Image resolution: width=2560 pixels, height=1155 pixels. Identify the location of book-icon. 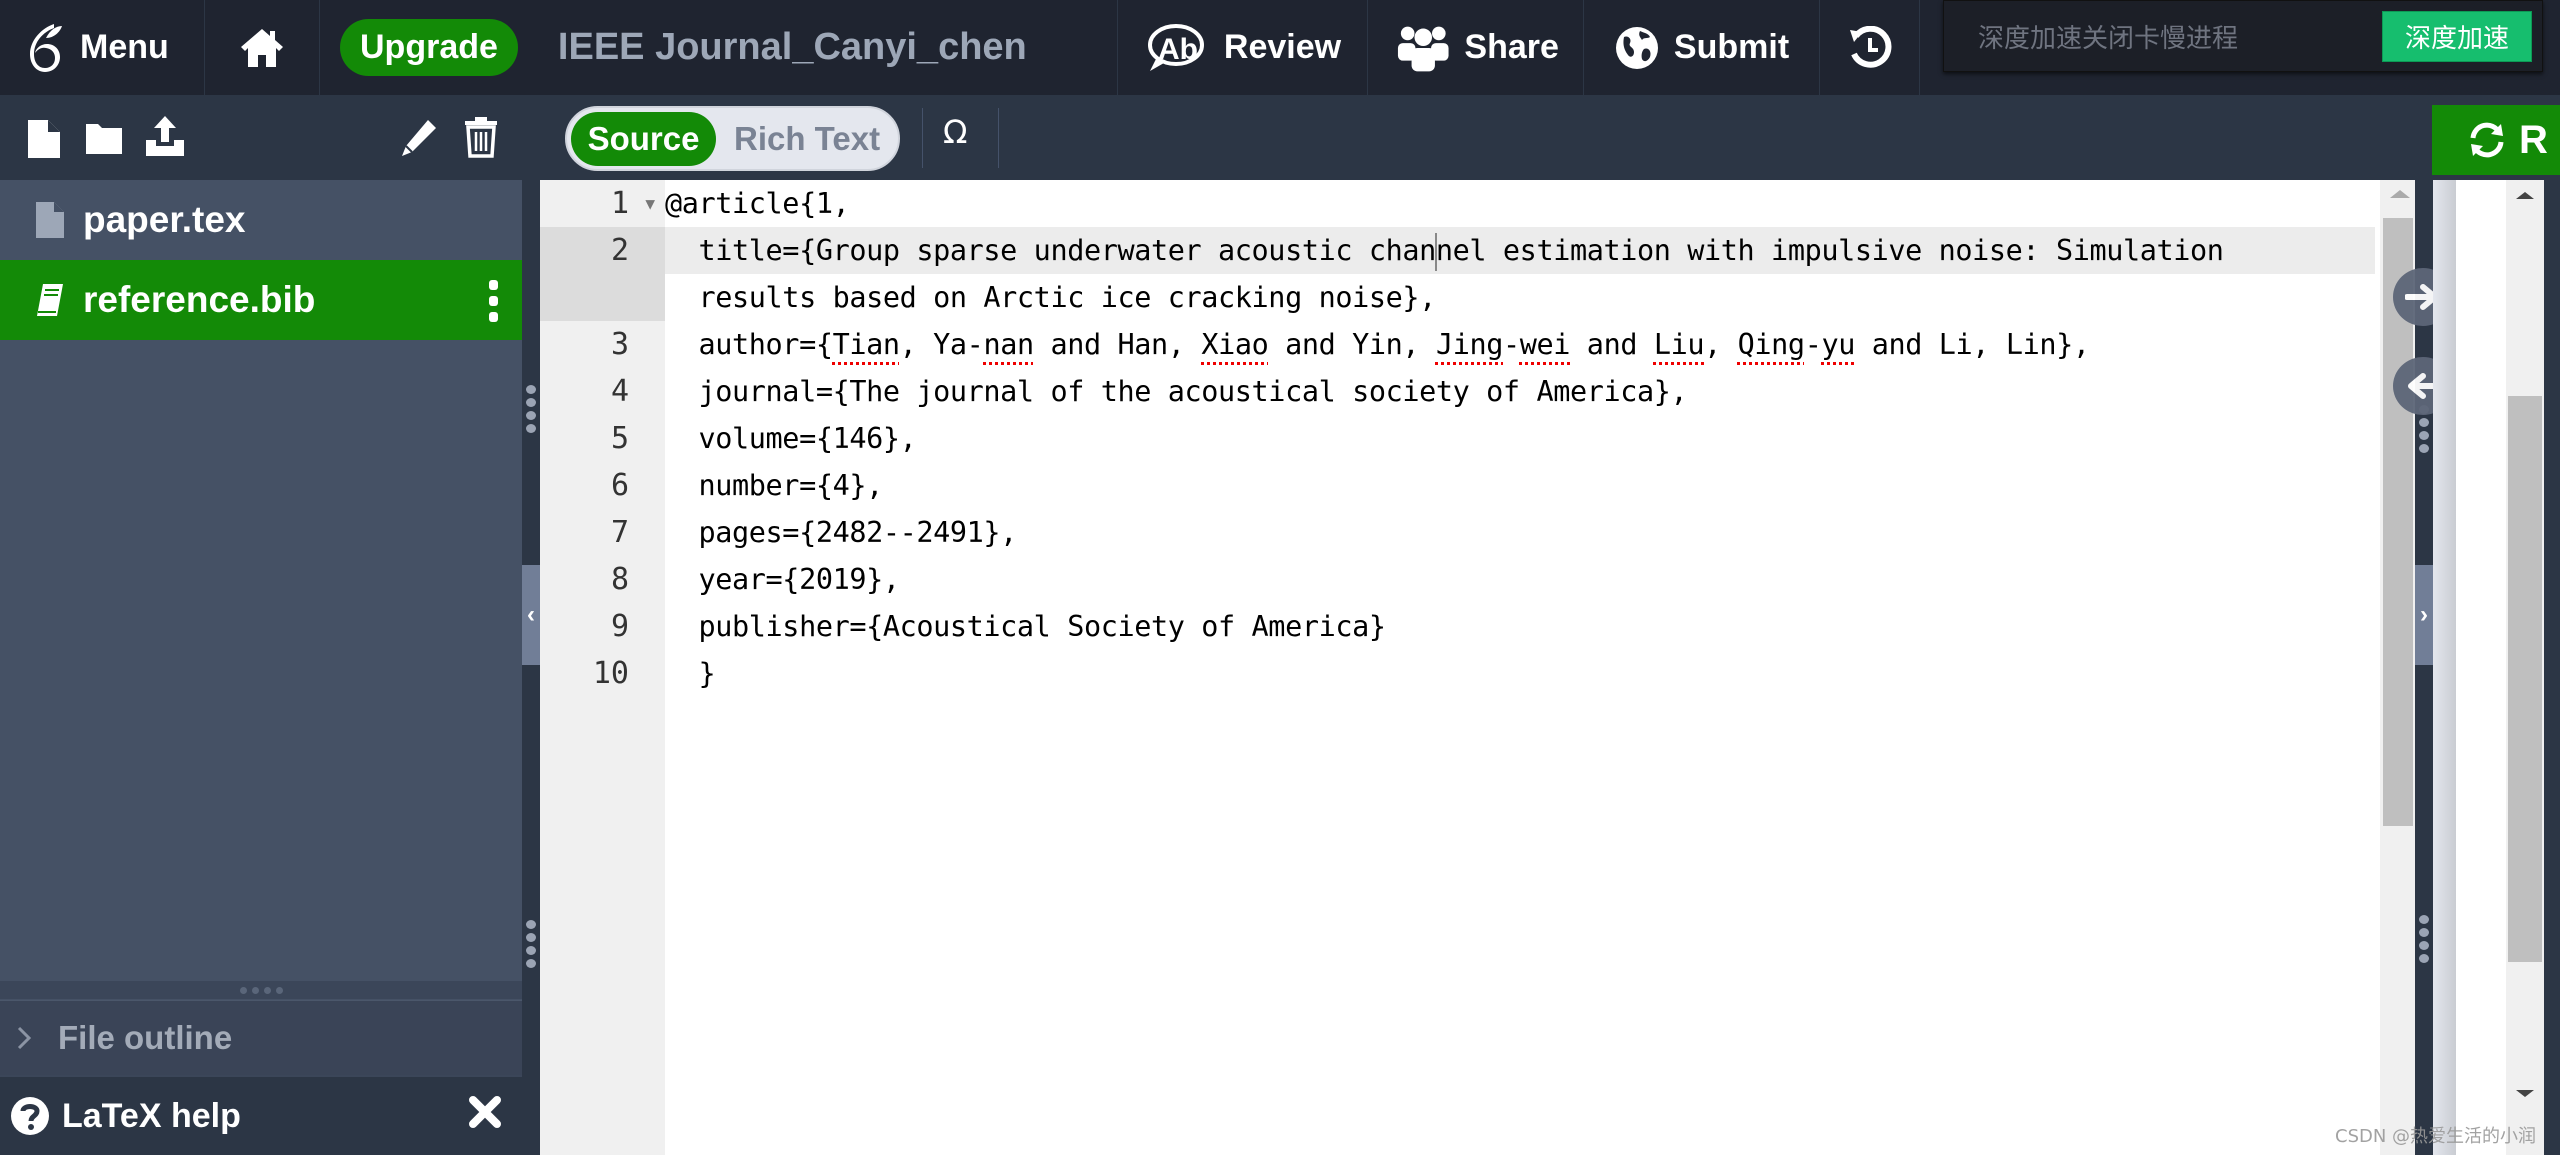
(50, 300).